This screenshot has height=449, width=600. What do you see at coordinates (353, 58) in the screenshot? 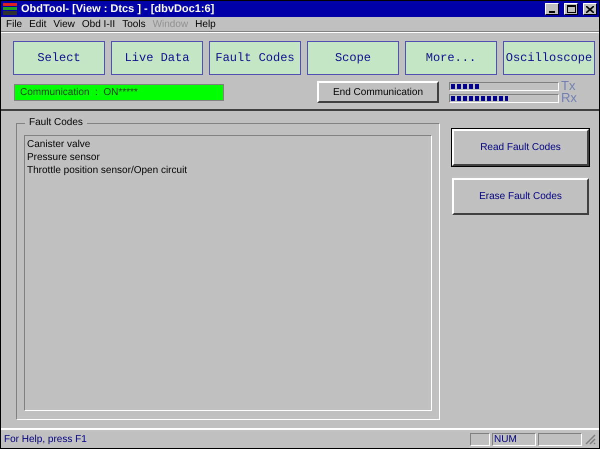
I see `toolbar-button: Scope` at bounding box center [353, 58].